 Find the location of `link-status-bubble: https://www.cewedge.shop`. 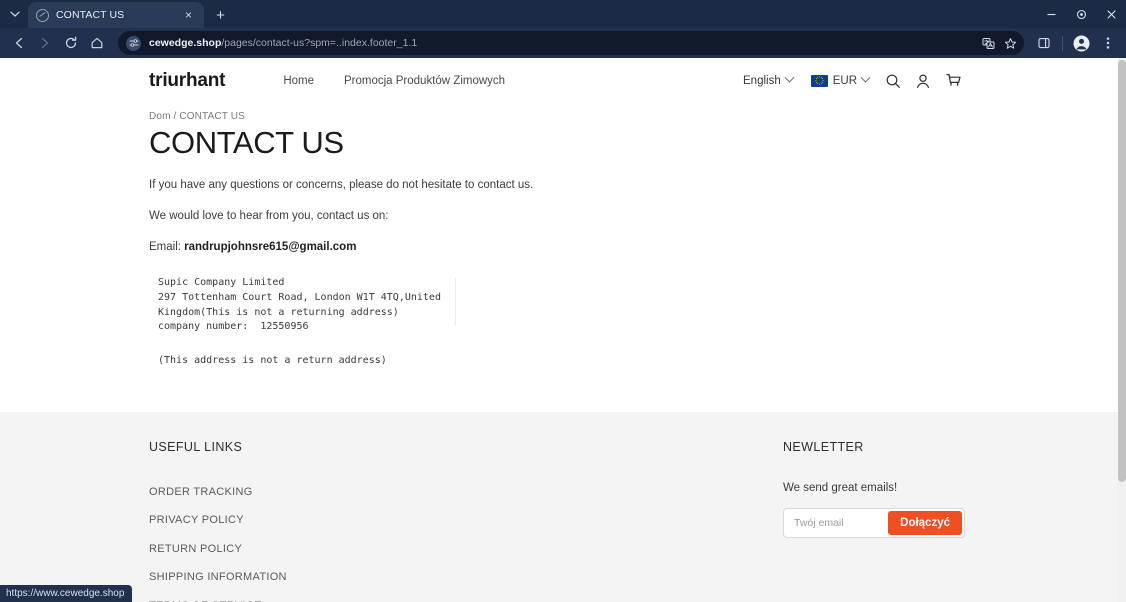

link-status-bubble: https://www.cewedge.shop is located at coordinates (66, 593).